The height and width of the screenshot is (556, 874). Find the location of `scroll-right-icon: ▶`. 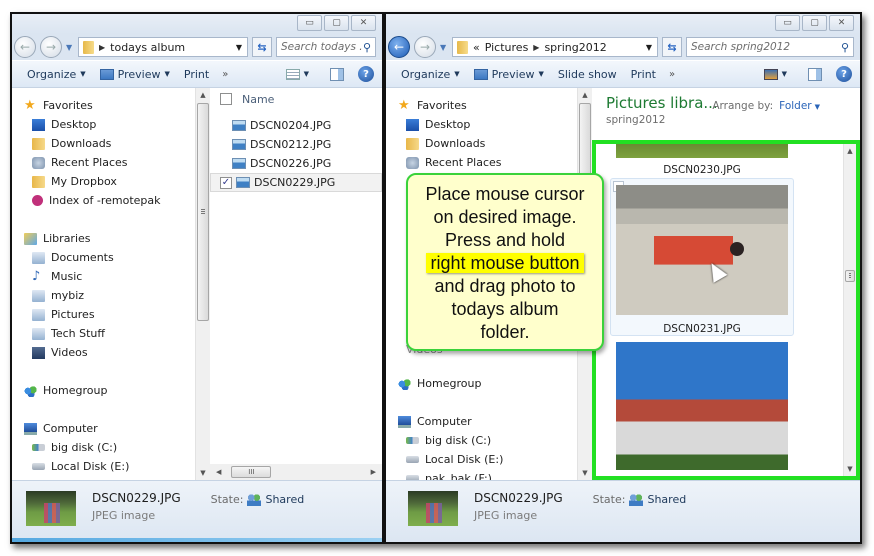

scroll-right-icon: ▶ is located at coordinates (373, 472).